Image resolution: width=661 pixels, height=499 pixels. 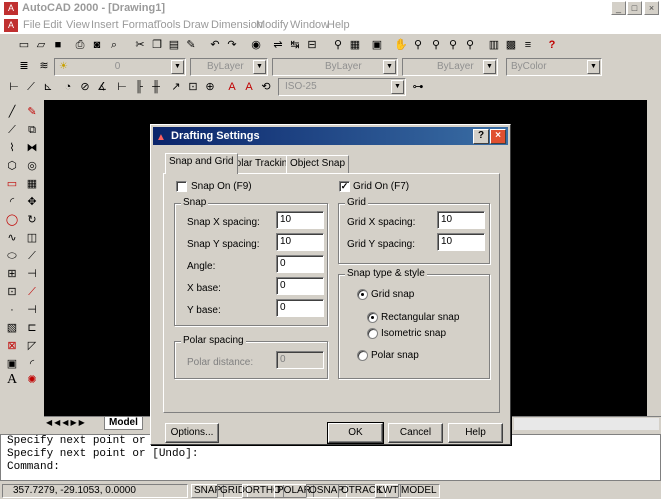 I want to click on explode-icon: ✺, so click(x=32, y=380).